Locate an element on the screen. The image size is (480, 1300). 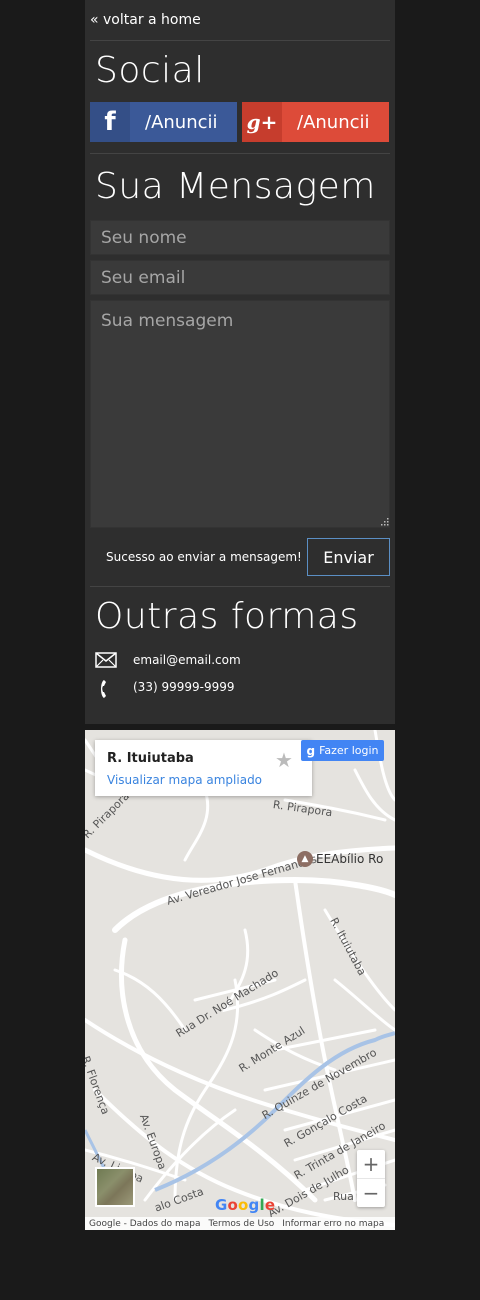
email-row: email@email.com is located at coordinates (168, 660).